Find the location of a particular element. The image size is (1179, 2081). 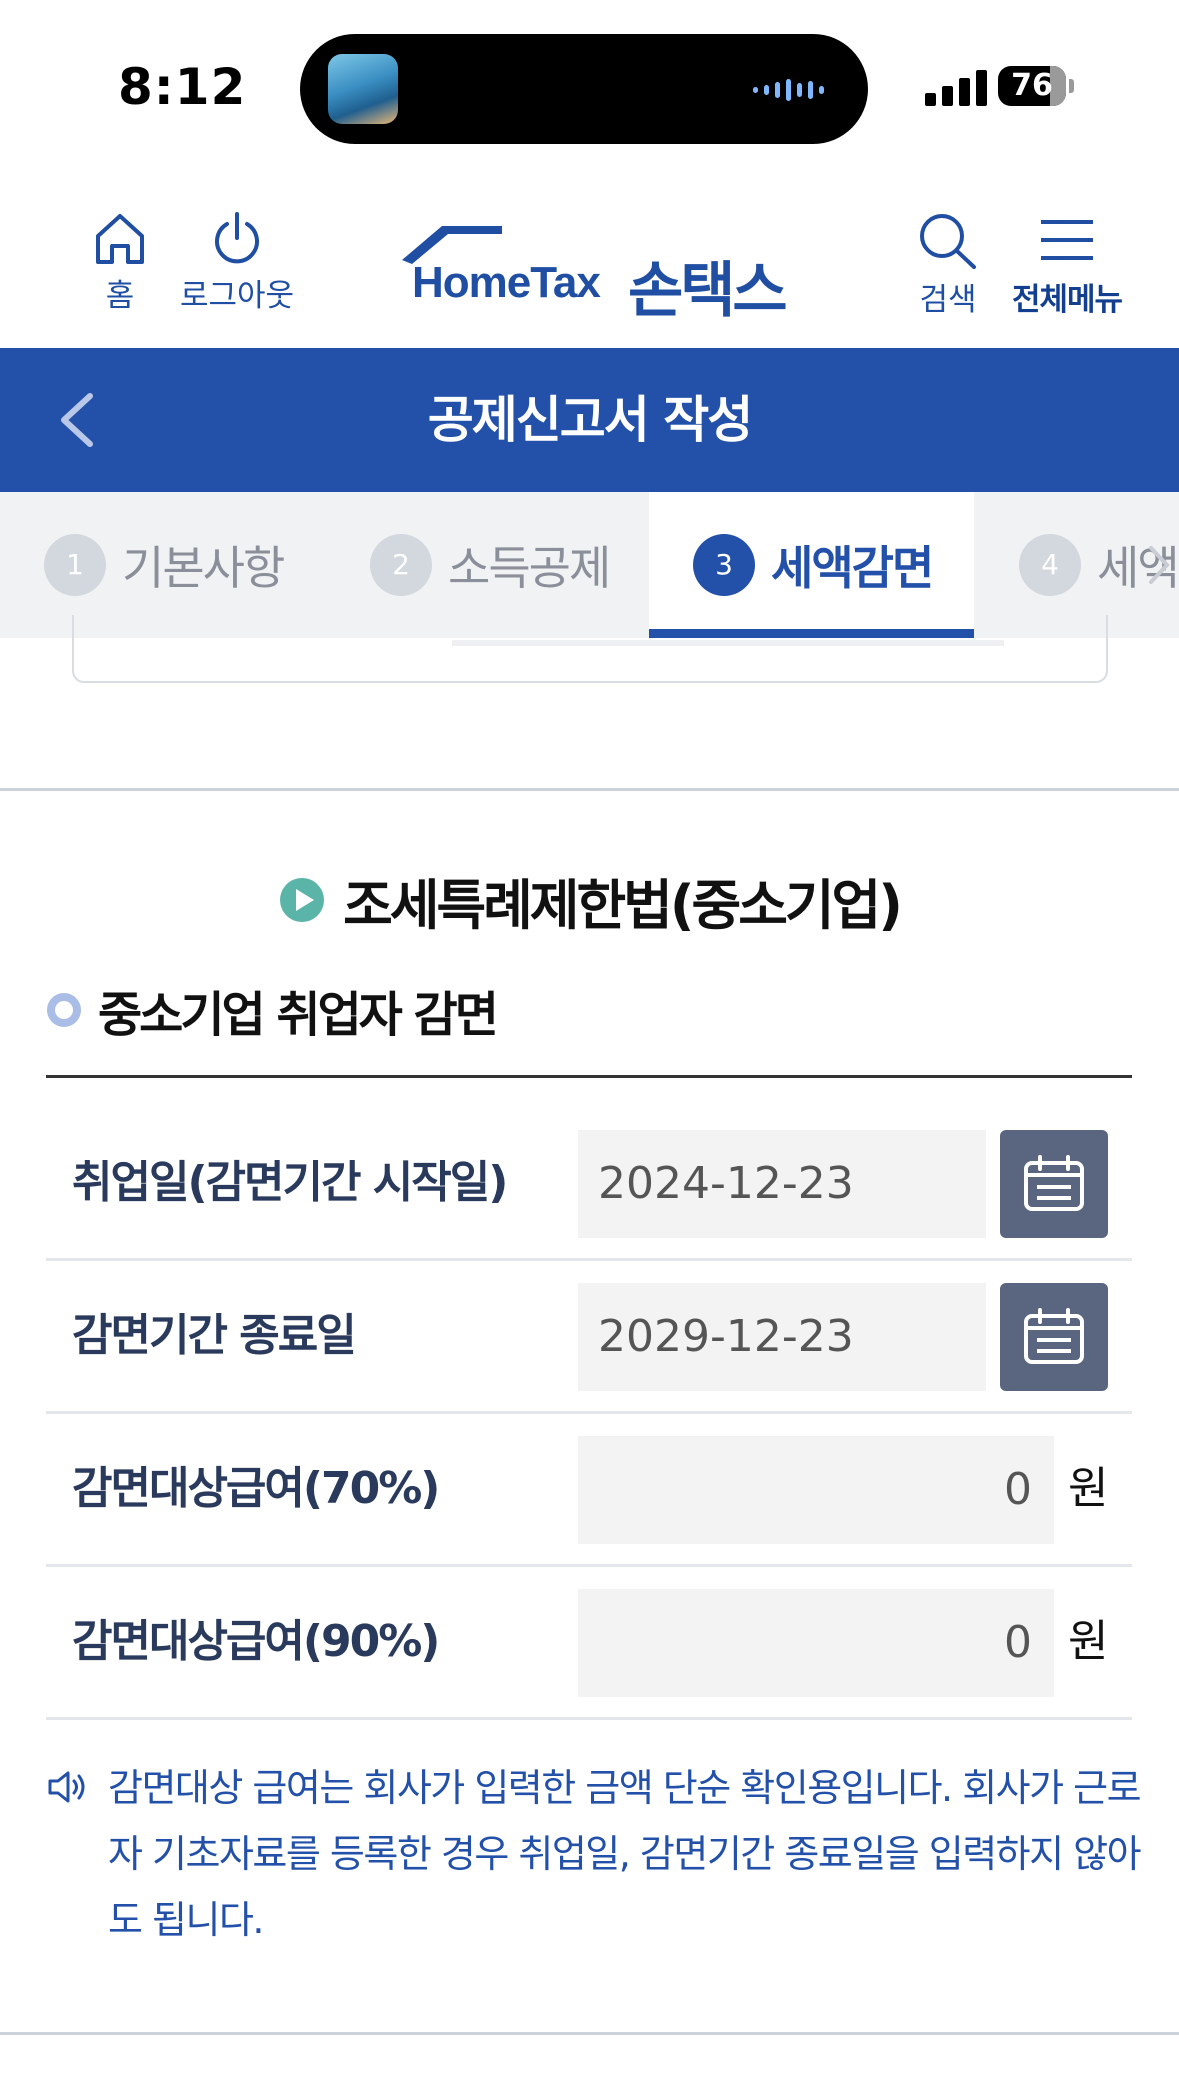

battery-level: 76 is located at coordinates (1032, 85).